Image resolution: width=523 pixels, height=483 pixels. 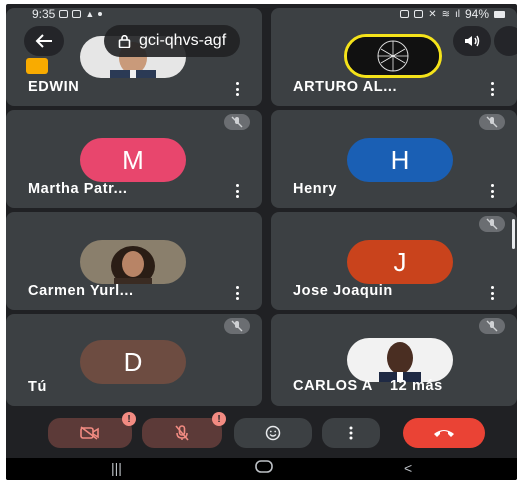 What do you see at coordinates (476, 14) in the screenshot?
I see `battery-percent: 94%` at bounding box center [476, 14].